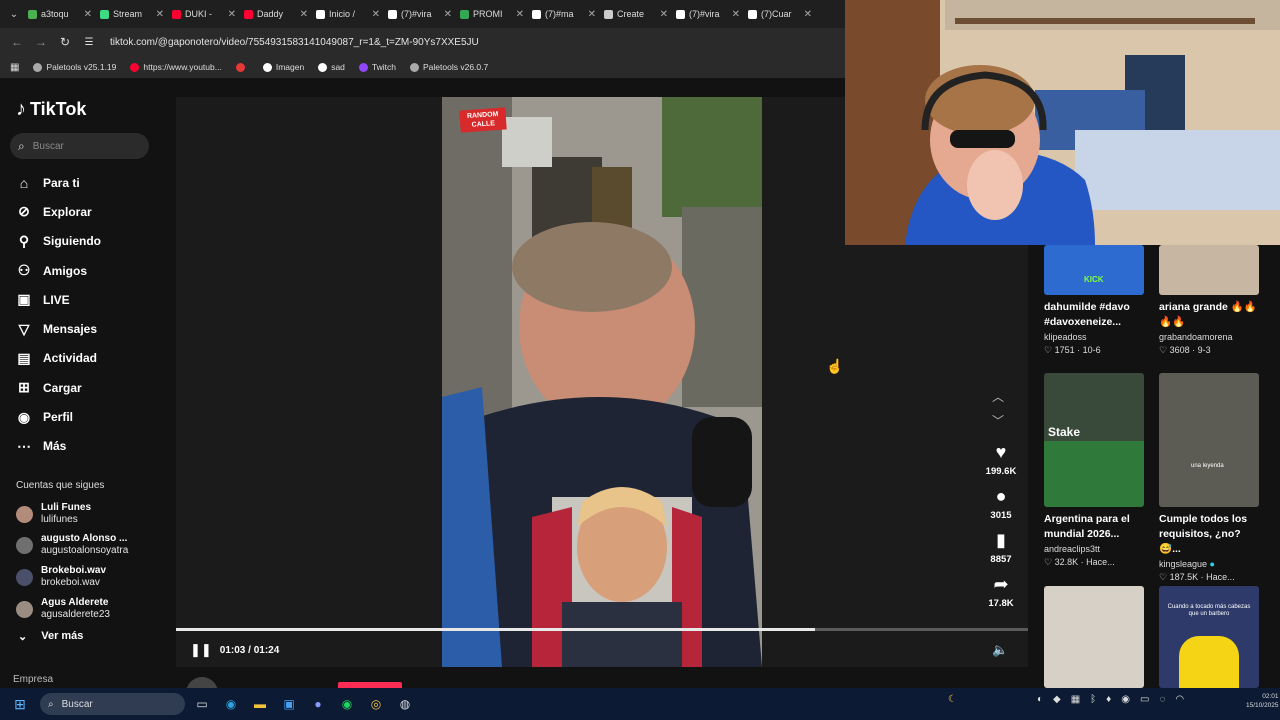 This screenshot has width=1280, height=720. Describe the element at coordinates (1210, 564) in the screenshot. I see `video-author: kingsleague ●` at that location.